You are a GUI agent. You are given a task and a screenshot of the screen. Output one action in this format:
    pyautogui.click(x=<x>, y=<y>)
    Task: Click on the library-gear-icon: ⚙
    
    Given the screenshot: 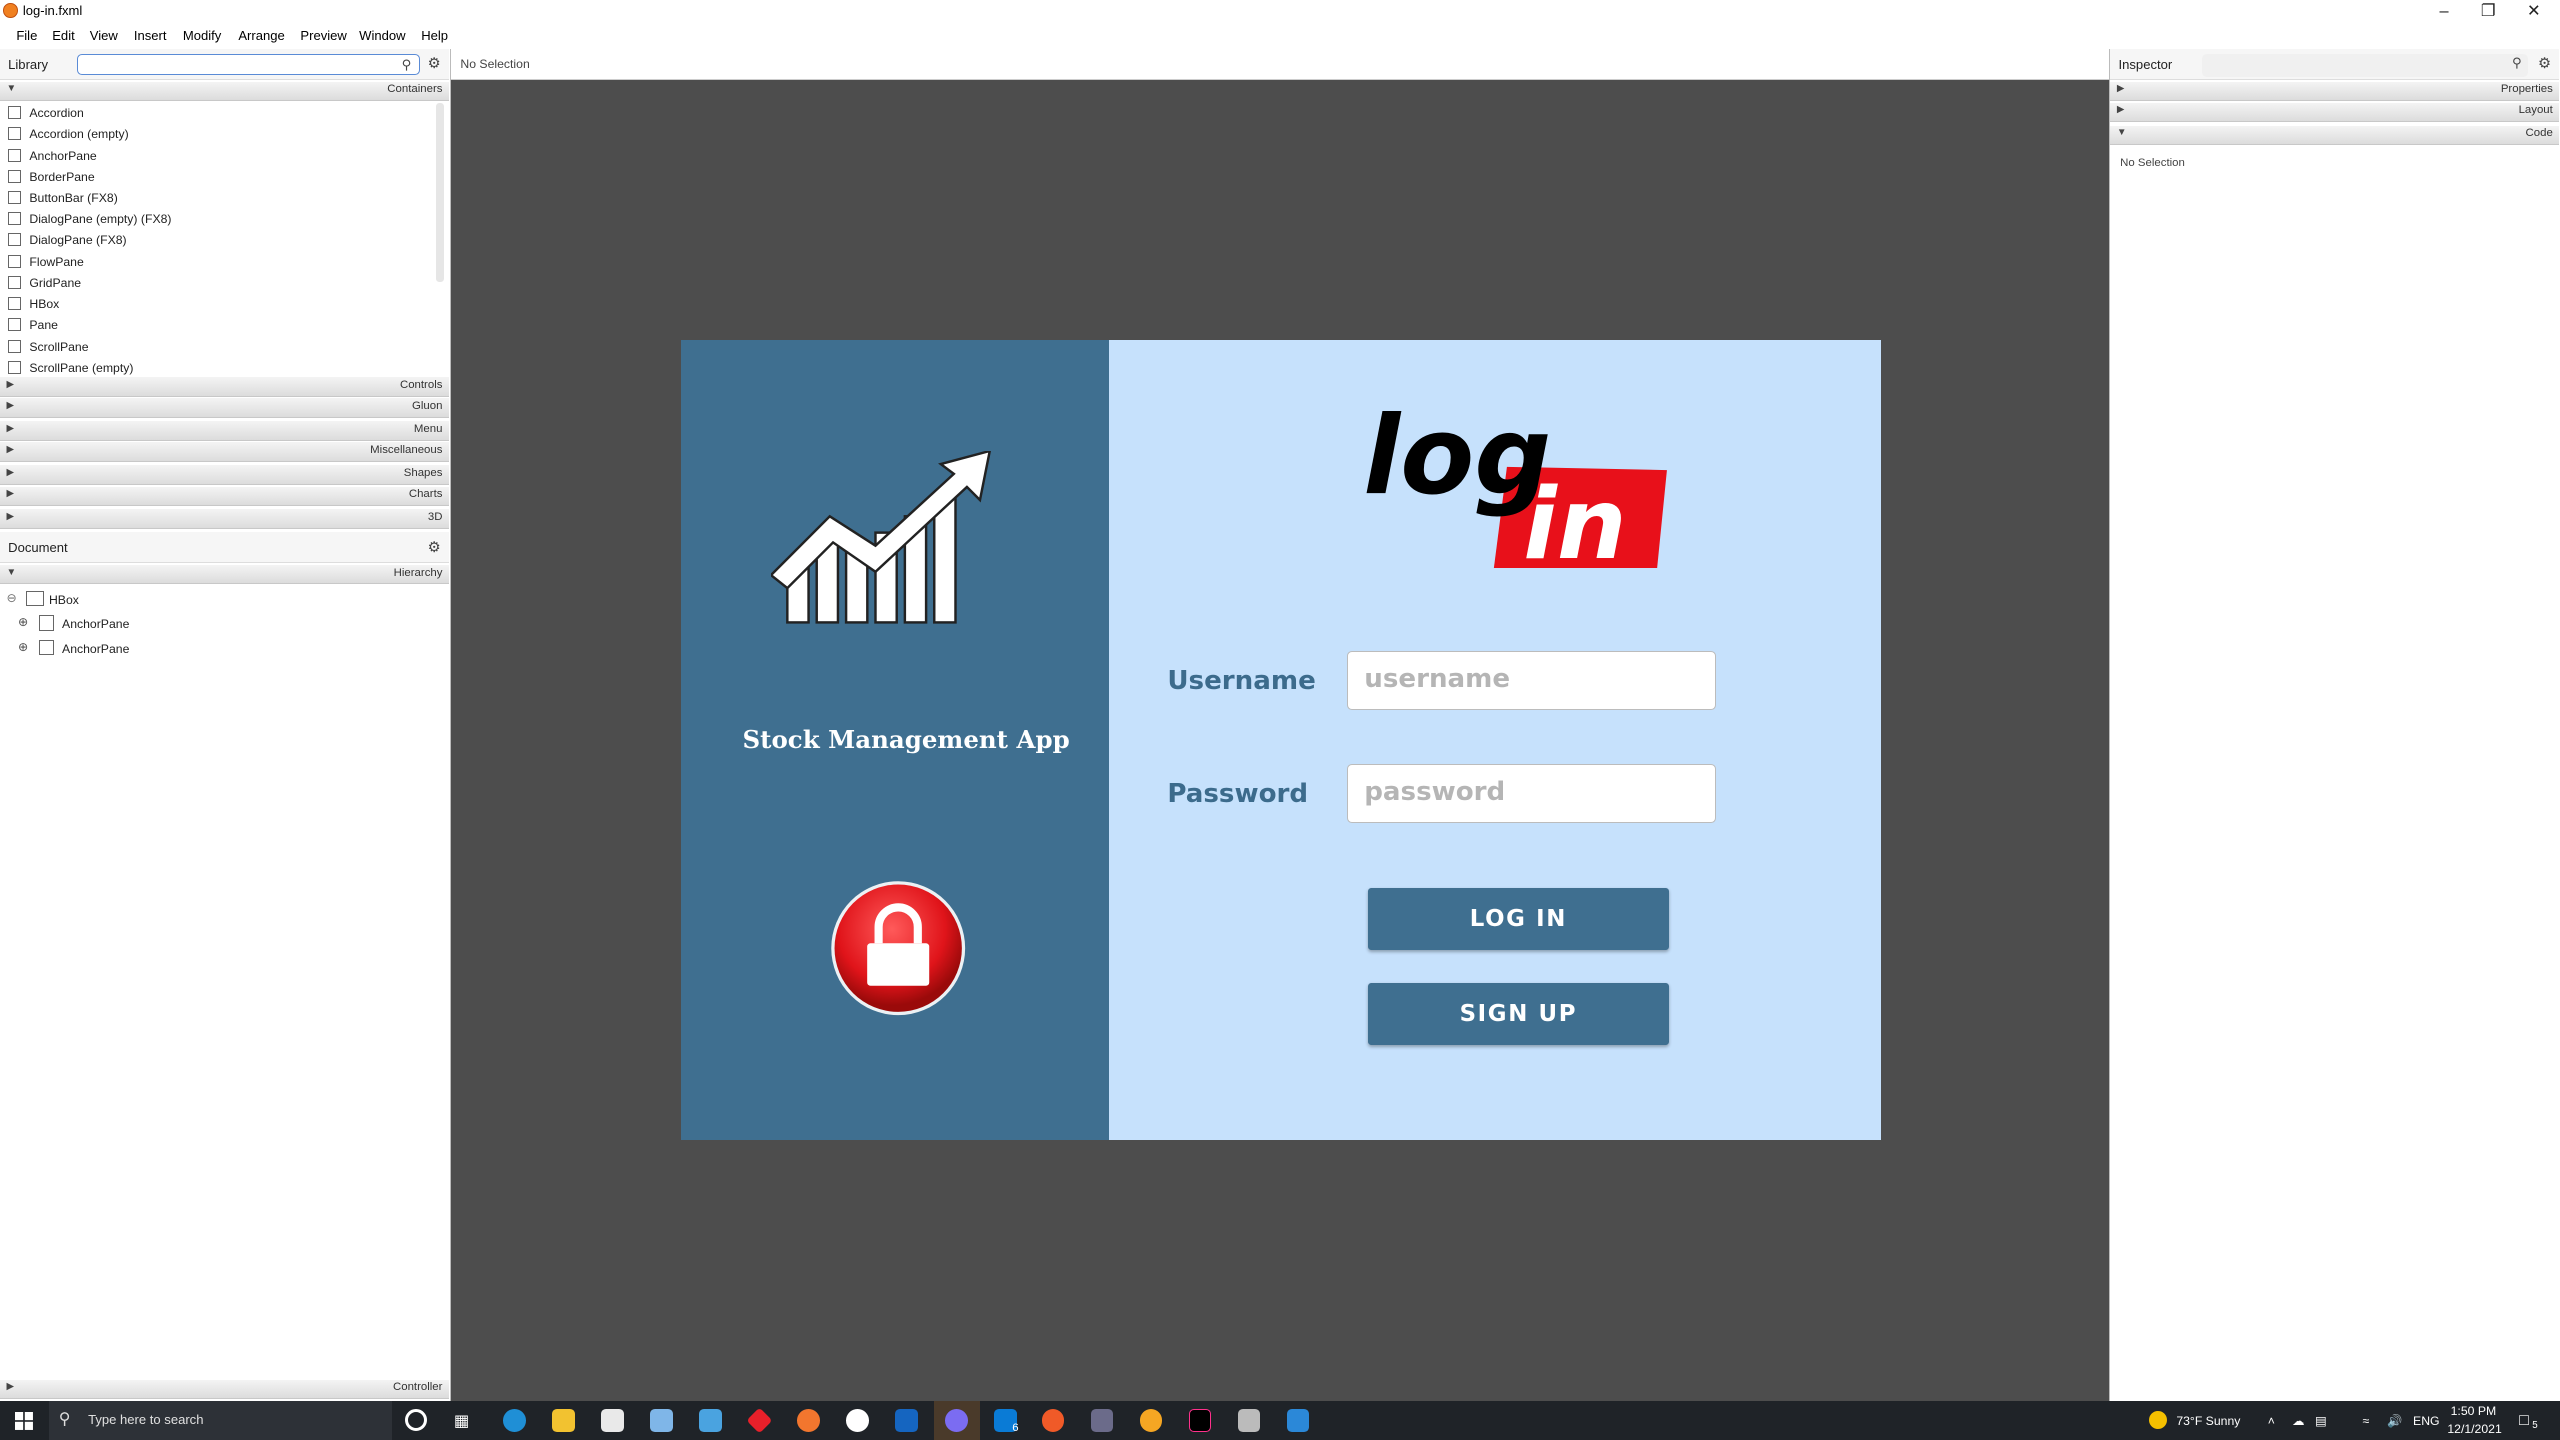 What is the action you would take?
    pyautogui.click(x=434, y=63)
    